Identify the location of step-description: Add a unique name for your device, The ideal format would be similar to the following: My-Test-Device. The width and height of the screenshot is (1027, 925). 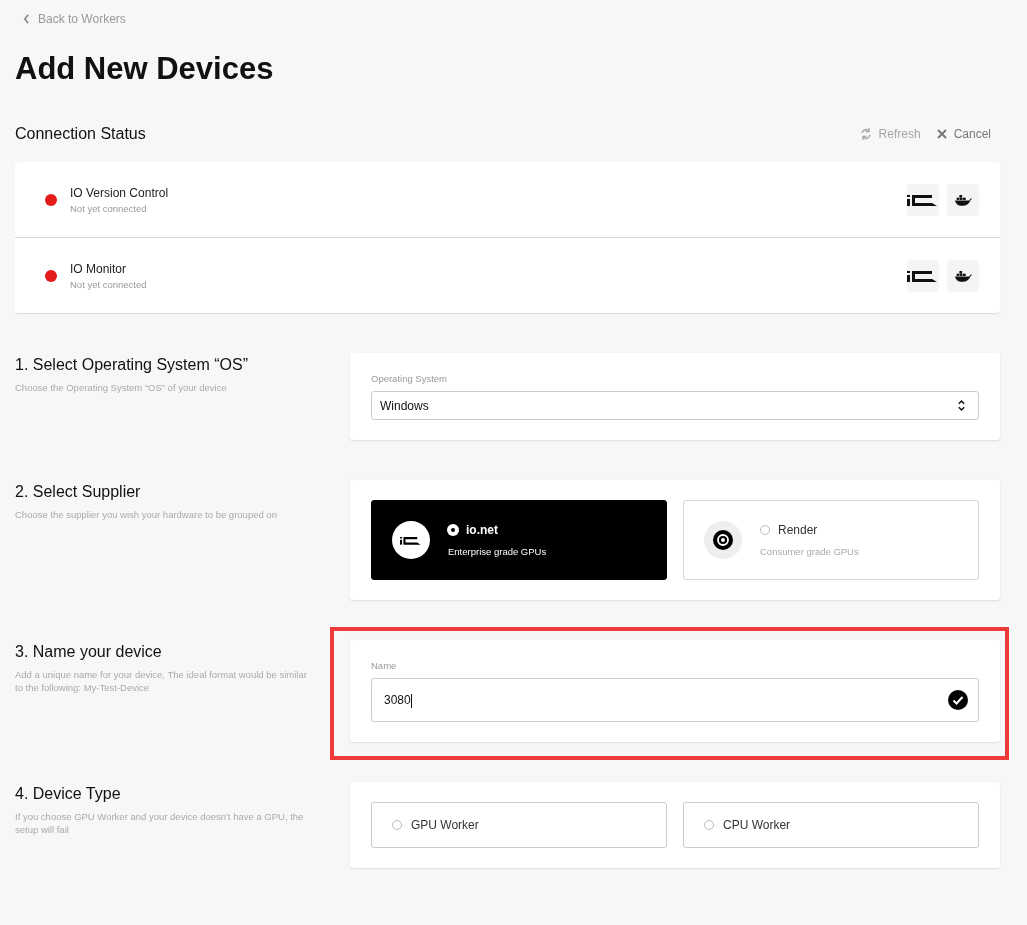
(161, 682).